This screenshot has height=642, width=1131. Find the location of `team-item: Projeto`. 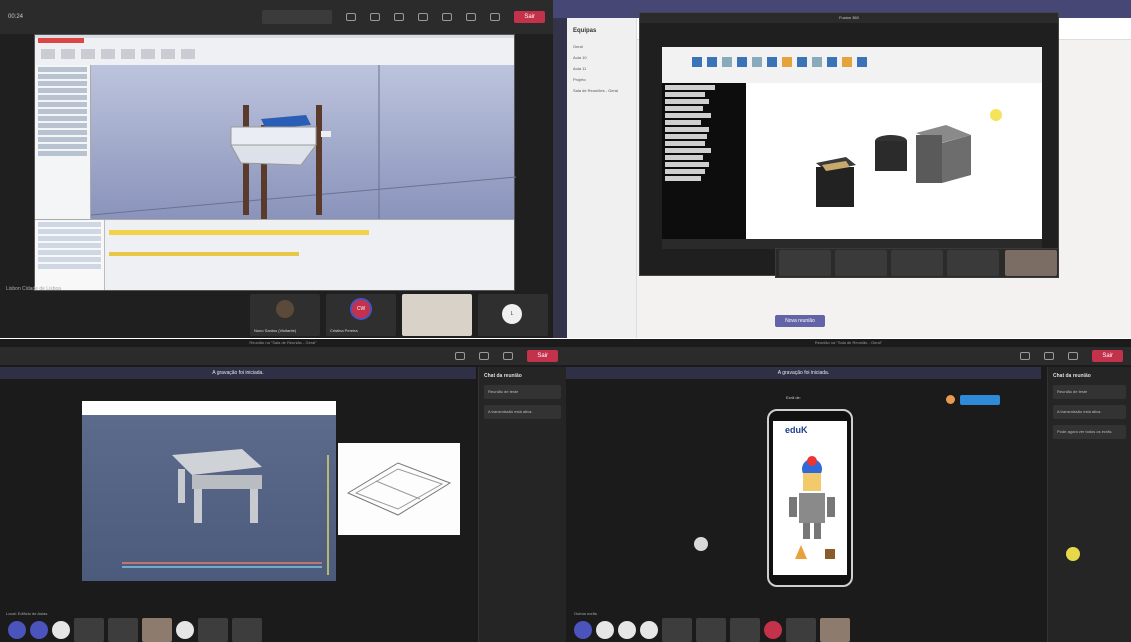

team-item: Projeto is located at coordinates (601, 79).